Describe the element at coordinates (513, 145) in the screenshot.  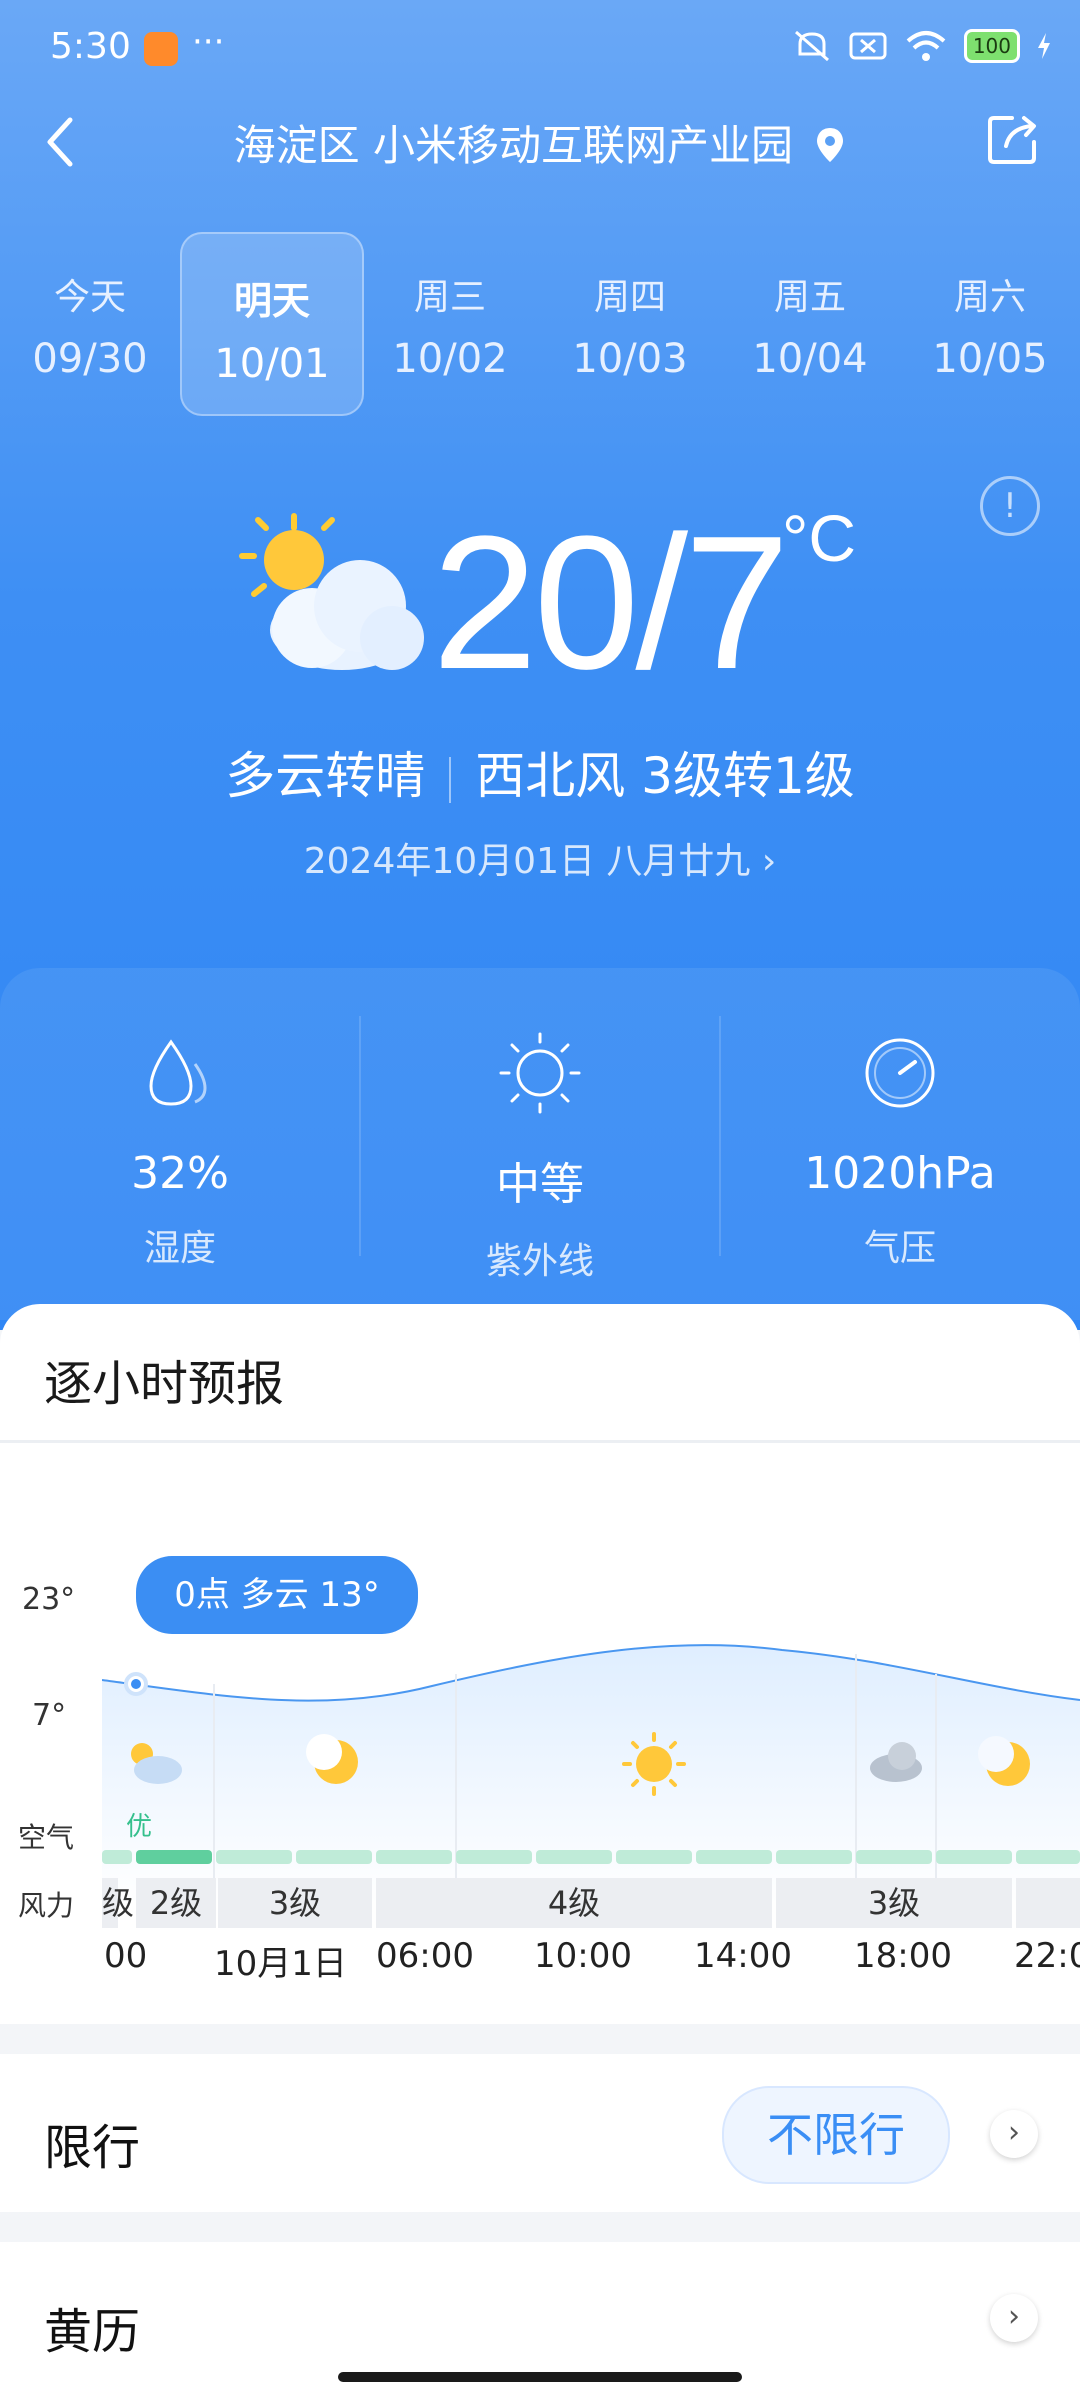
I see `location-text: 海淀区 小米移动互联网产业园` at that location.